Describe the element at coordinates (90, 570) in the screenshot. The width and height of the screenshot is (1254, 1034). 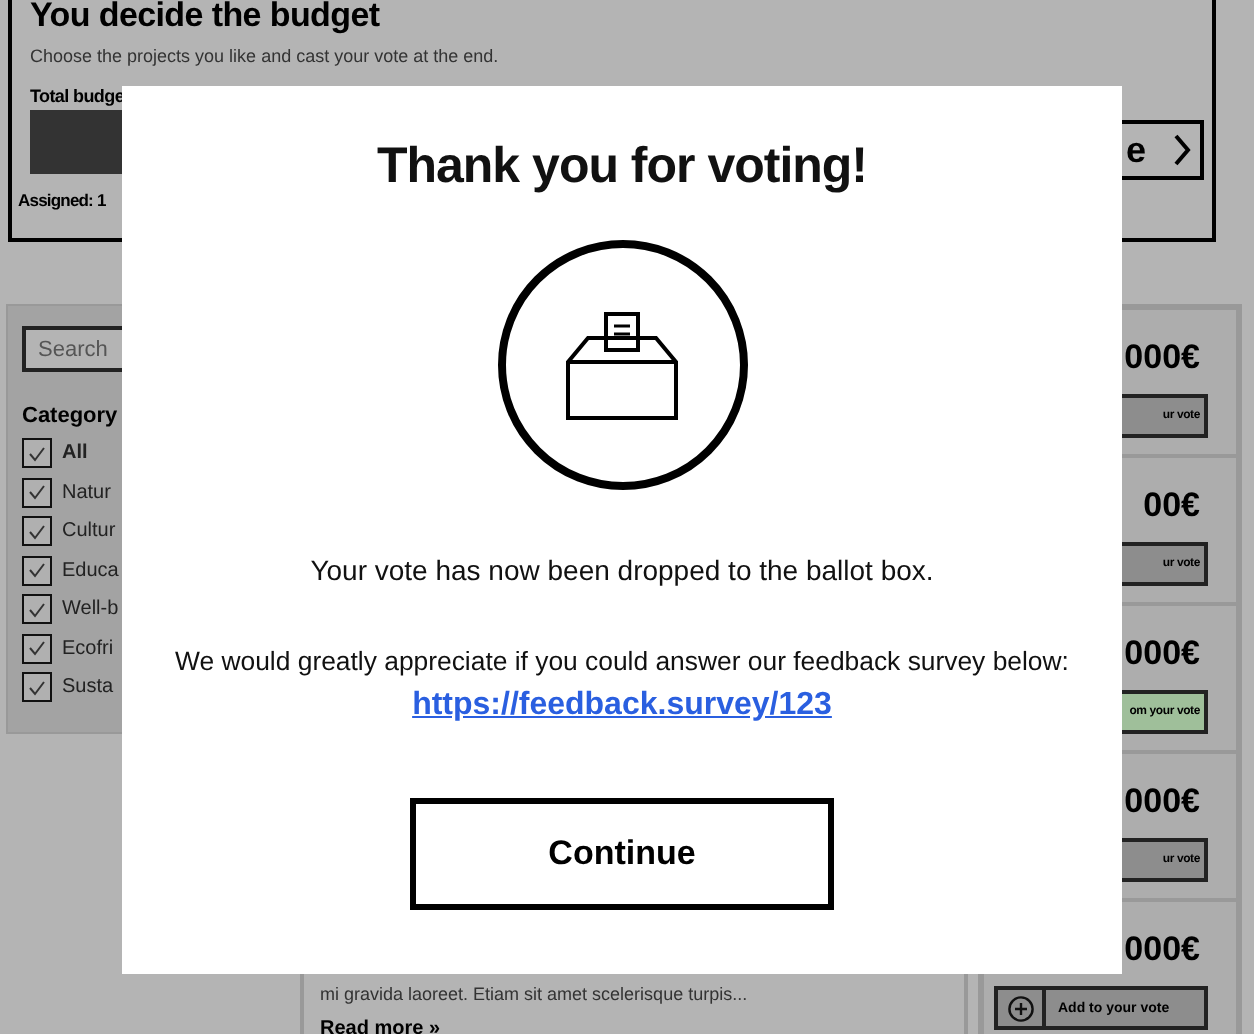
I see `category-label: Educa` at that location.